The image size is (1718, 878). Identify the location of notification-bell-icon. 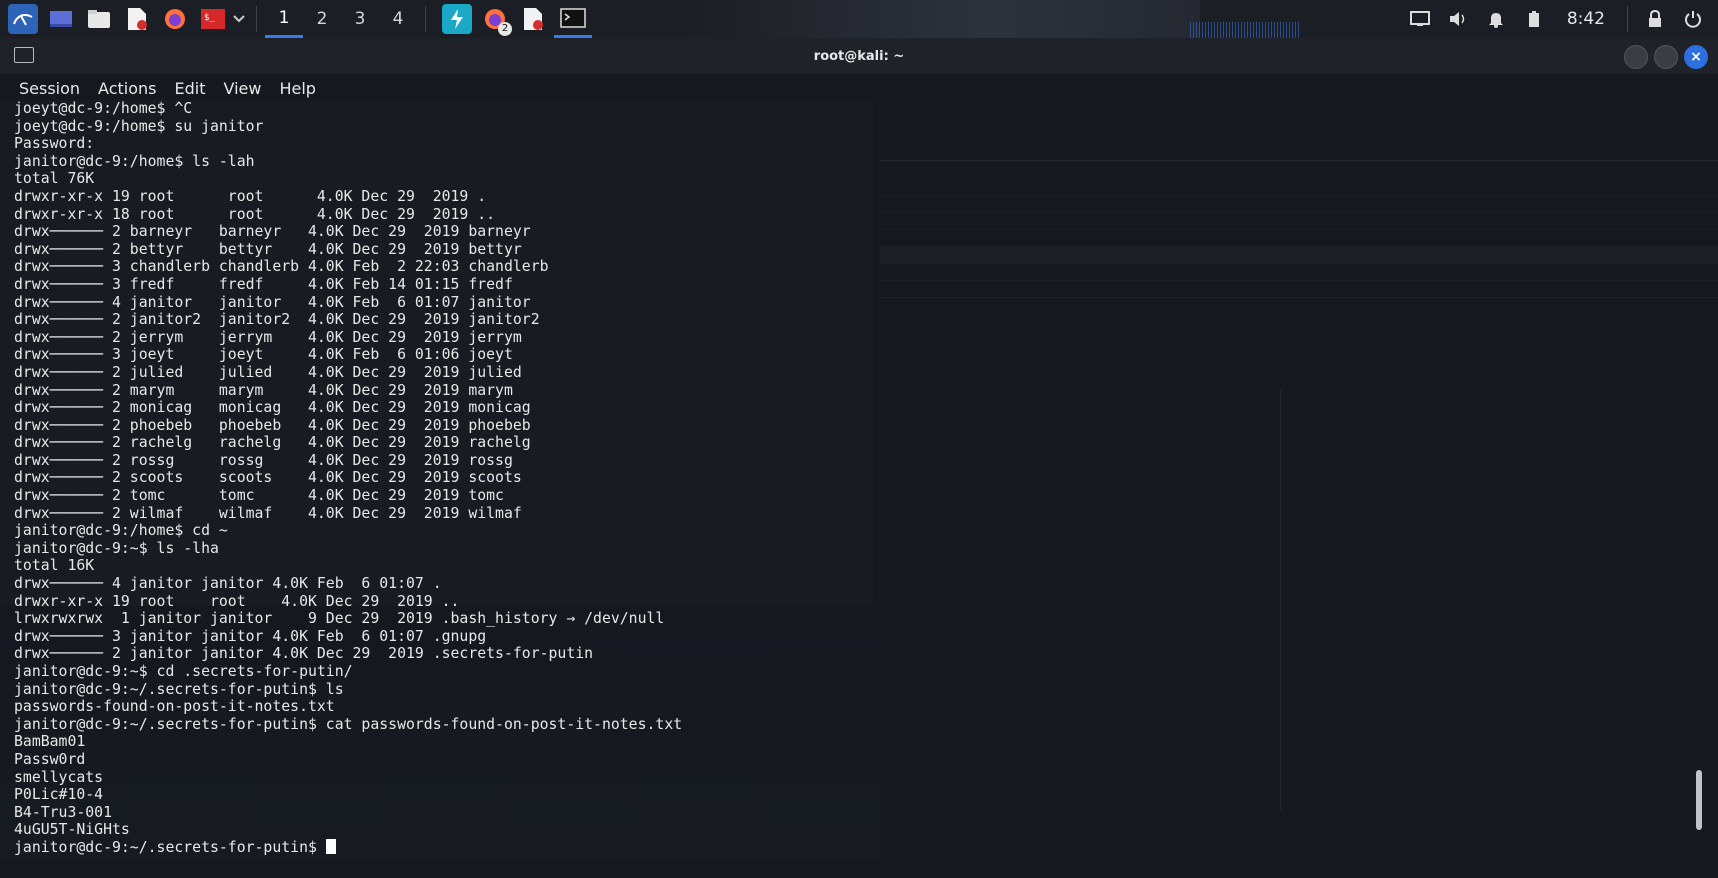
(1496, 19).